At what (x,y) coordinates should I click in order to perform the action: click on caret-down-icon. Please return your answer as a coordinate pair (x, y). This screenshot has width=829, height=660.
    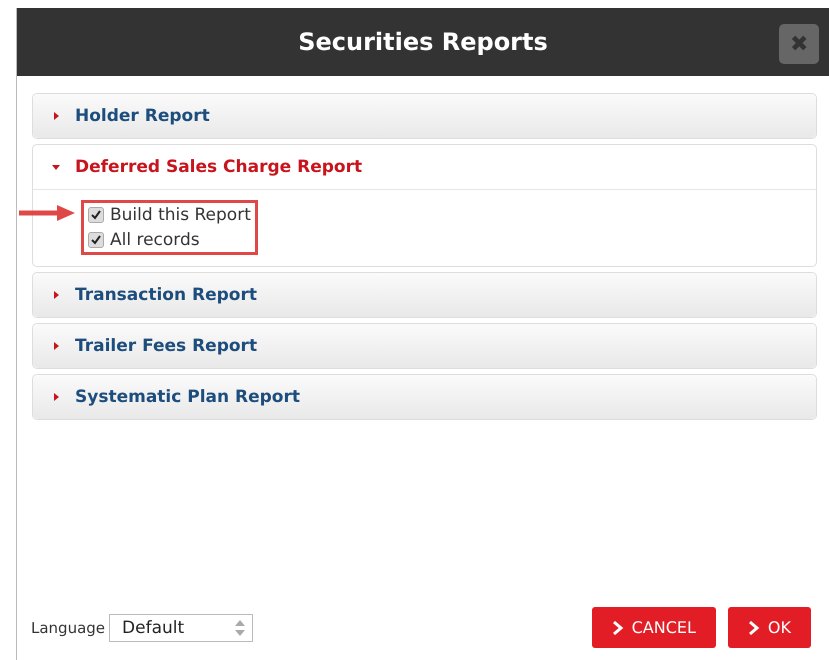
    Looking at the image, I should click on (56, 167).